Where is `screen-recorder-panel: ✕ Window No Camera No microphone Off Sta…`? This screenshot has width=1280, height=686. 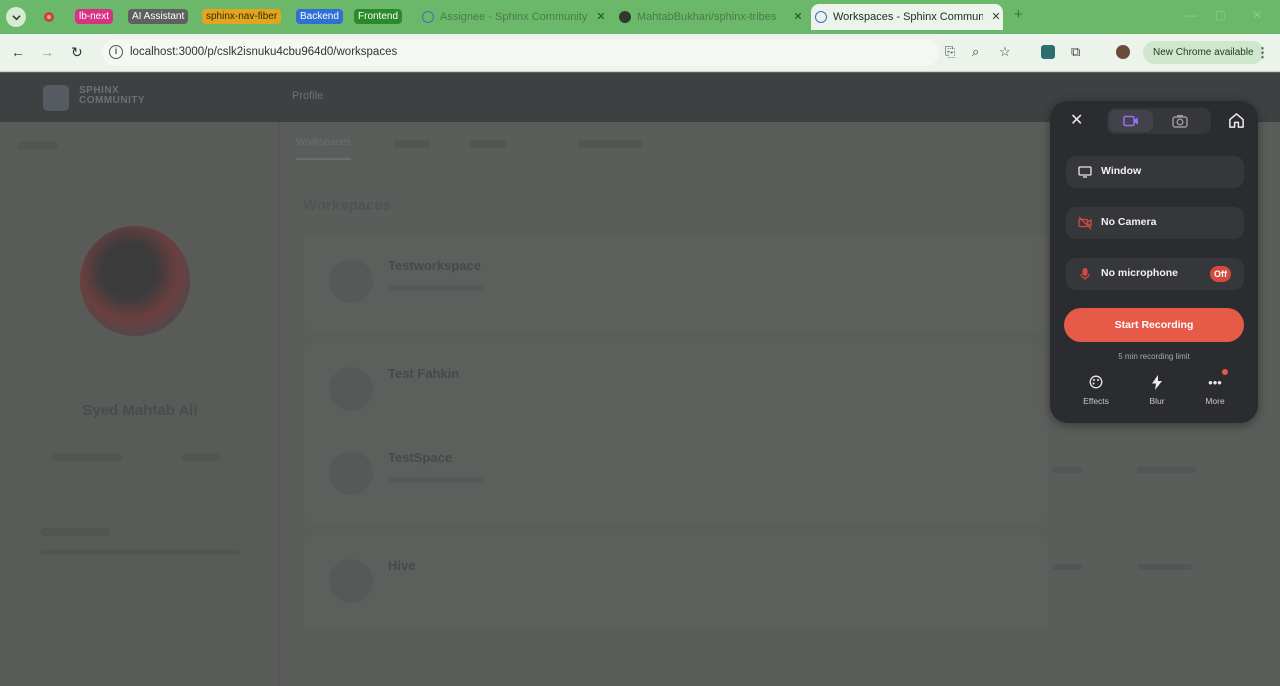
screen-recorder-panel: ✕ Window No Camera No microphone Off Sta… is located at coordinates (1154, 262).